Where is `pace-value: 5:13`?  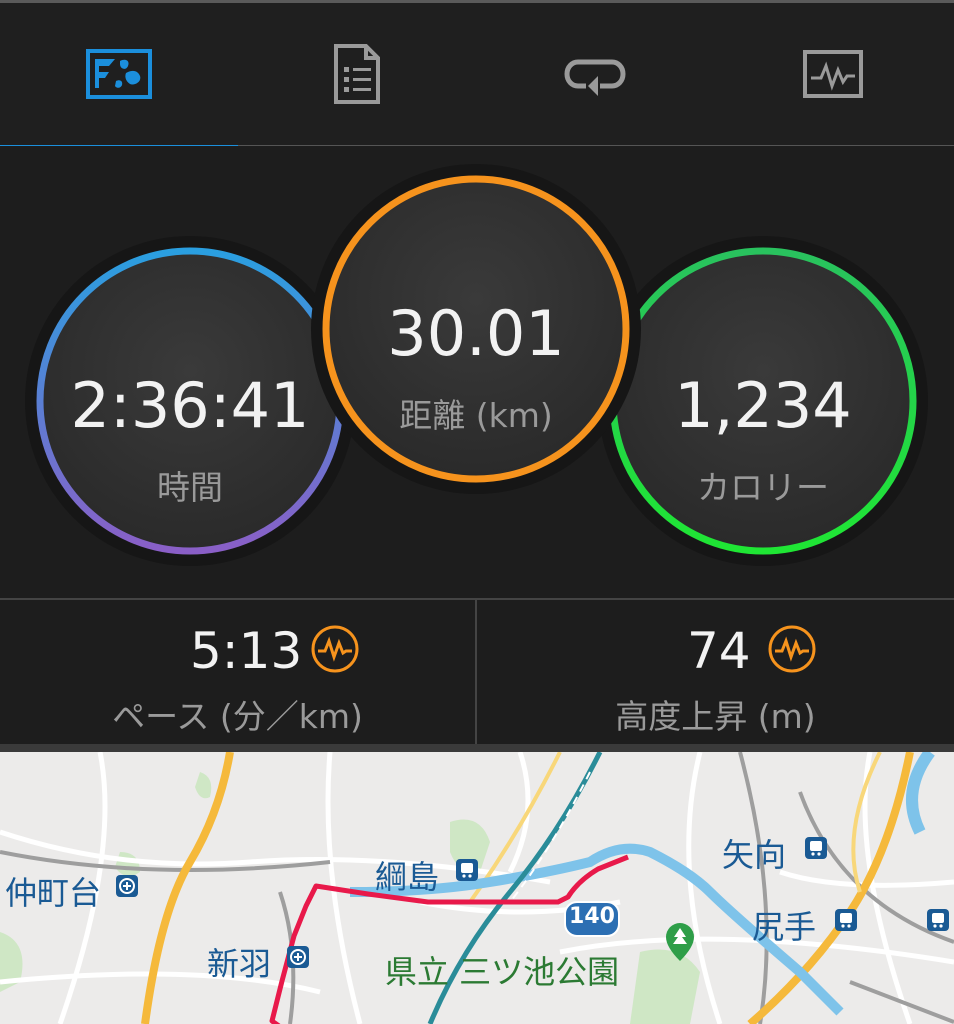 pace-value: 5:13 is located at coordinates (246, 651).